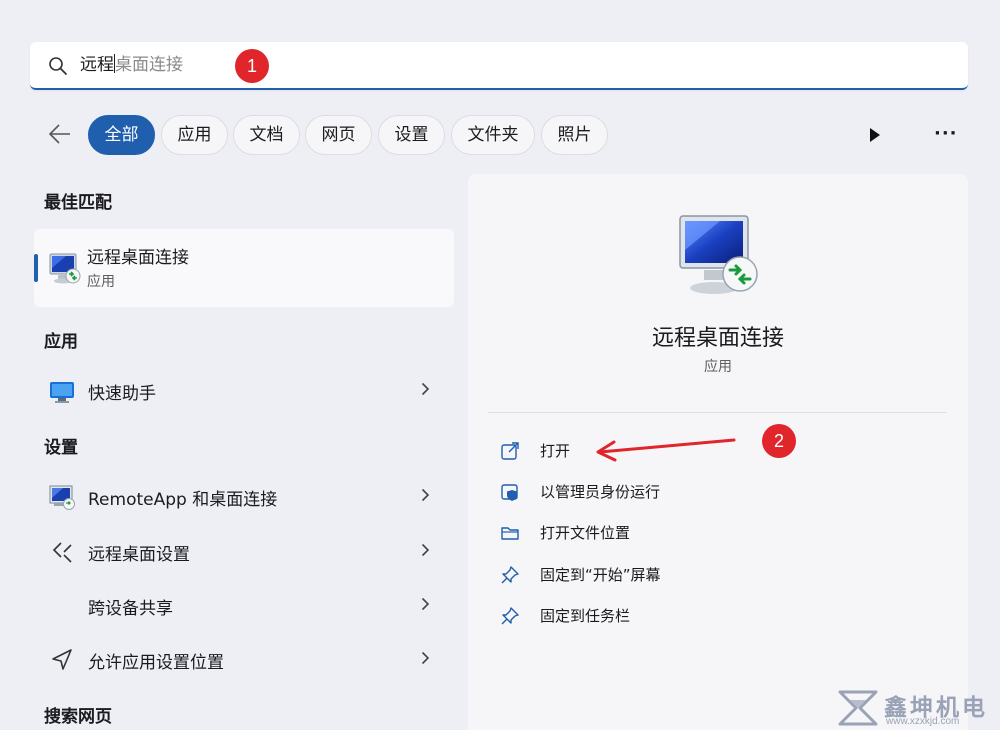 Image resolution: width=1000 pixels, height=730 pixels. Describe the element at coordinates (266, 135) in the screenshot. I see `filter-chip-documents: 文档` at that location.